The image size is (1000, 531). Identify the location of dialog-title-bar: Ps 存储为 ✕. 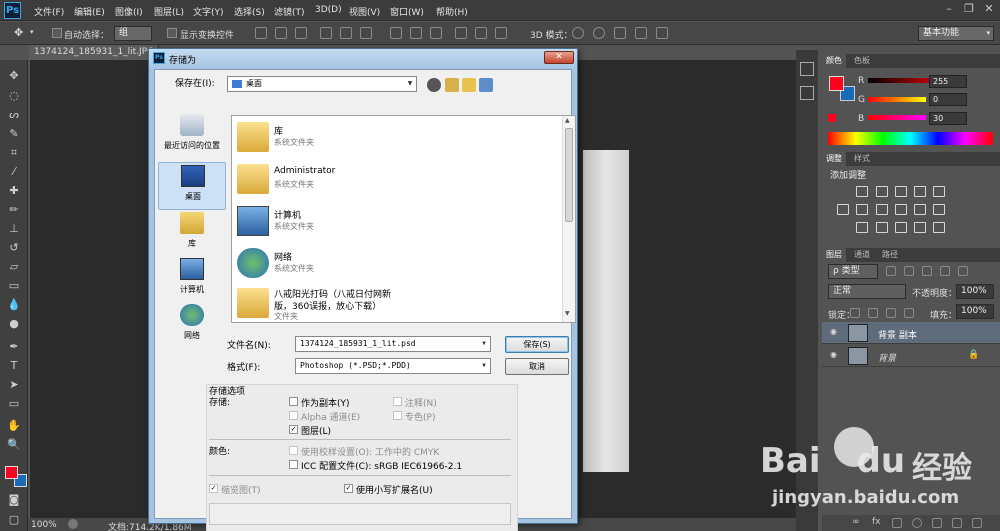
(363, 58).